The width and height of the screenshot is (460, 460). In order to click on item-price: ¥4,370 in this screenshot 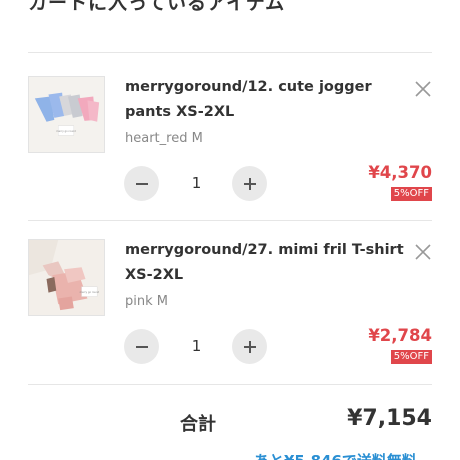, I will do `click(400, 172)`.